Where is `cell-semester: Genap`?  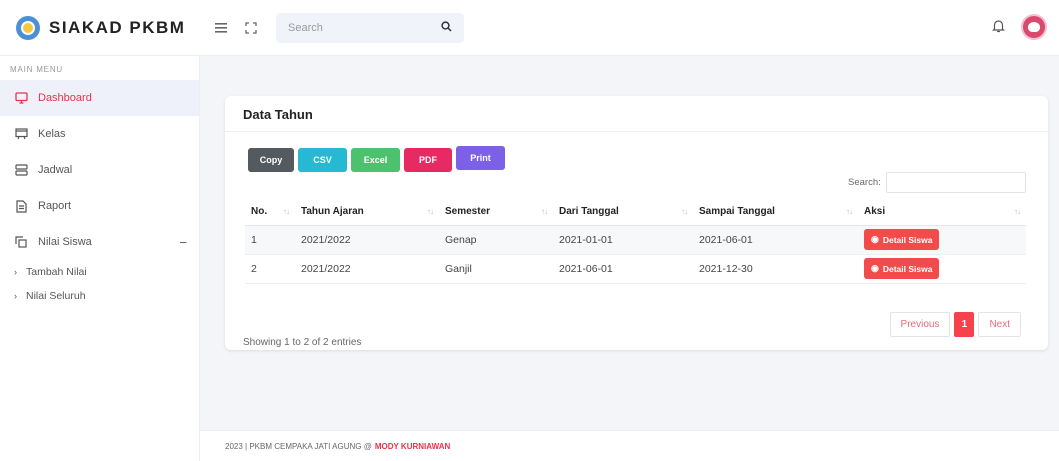
cell-semester: Genap is located at coordinates (496, 240).